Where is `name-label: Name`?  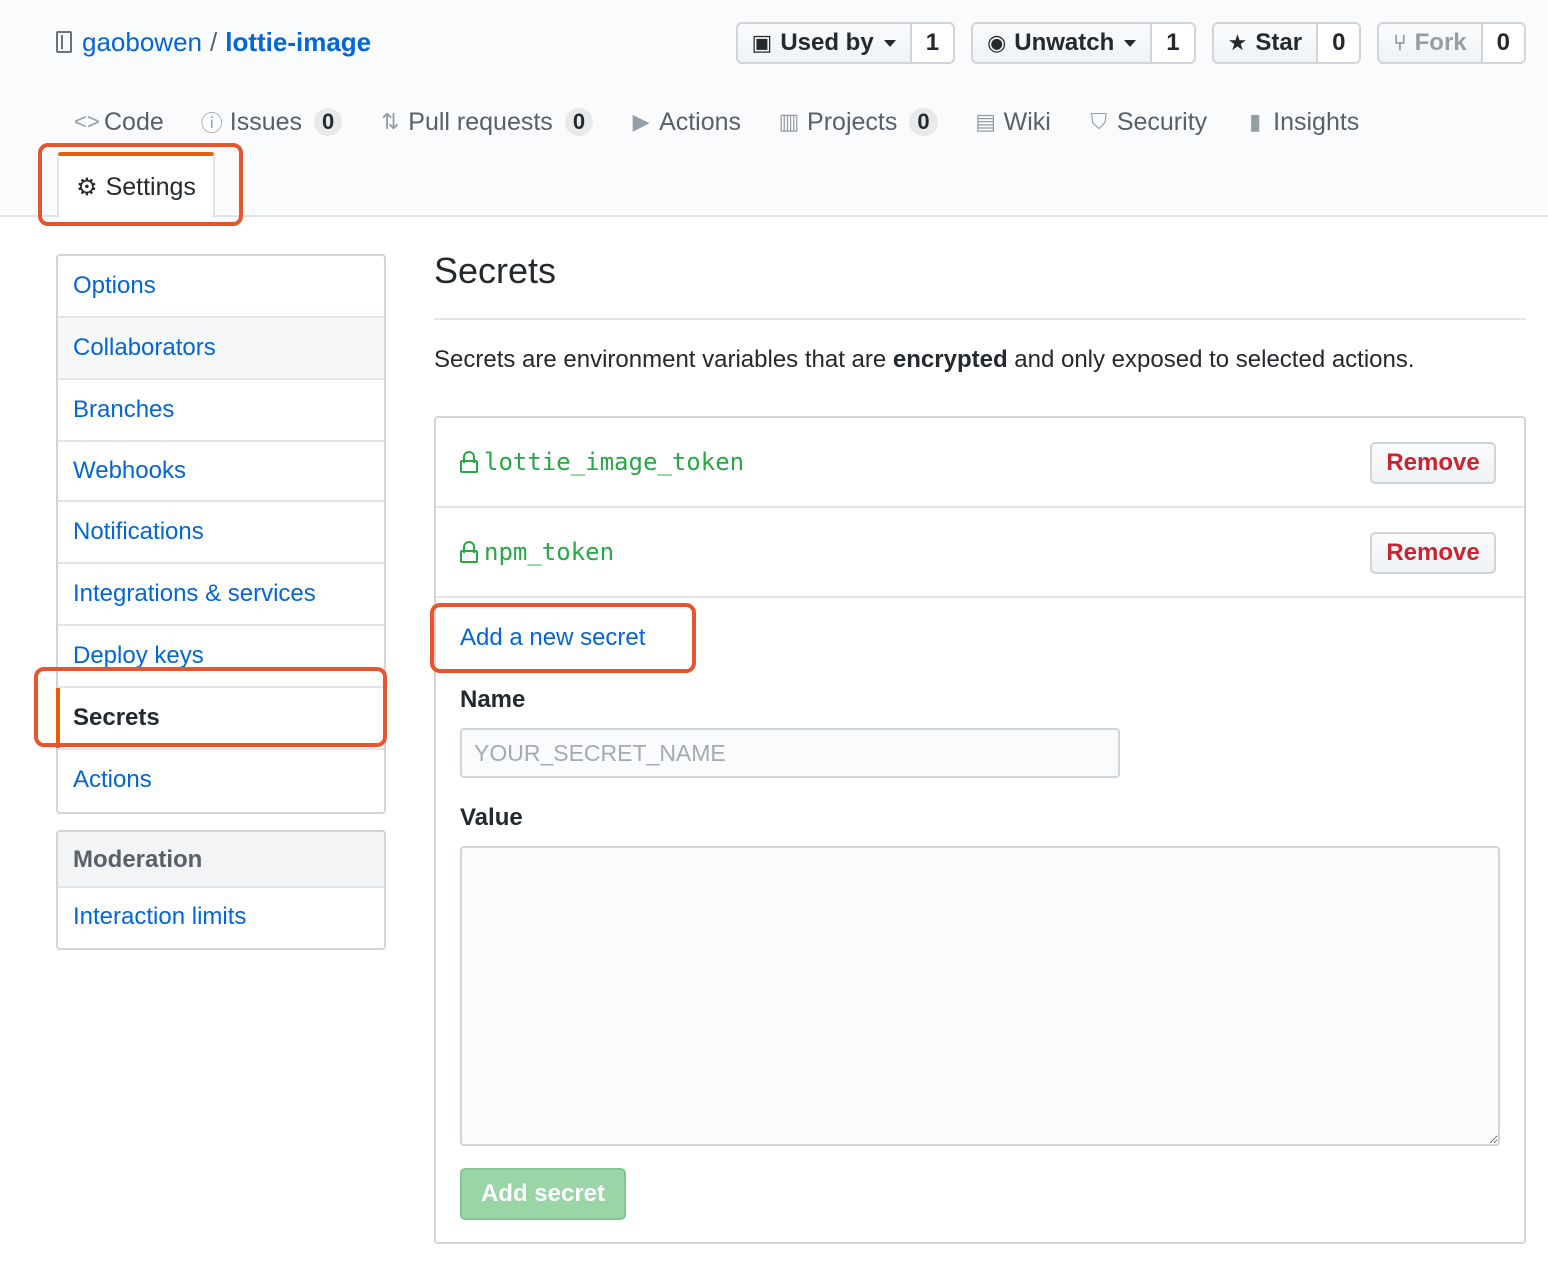
name-label: Name is located at coordinates (493, 699).